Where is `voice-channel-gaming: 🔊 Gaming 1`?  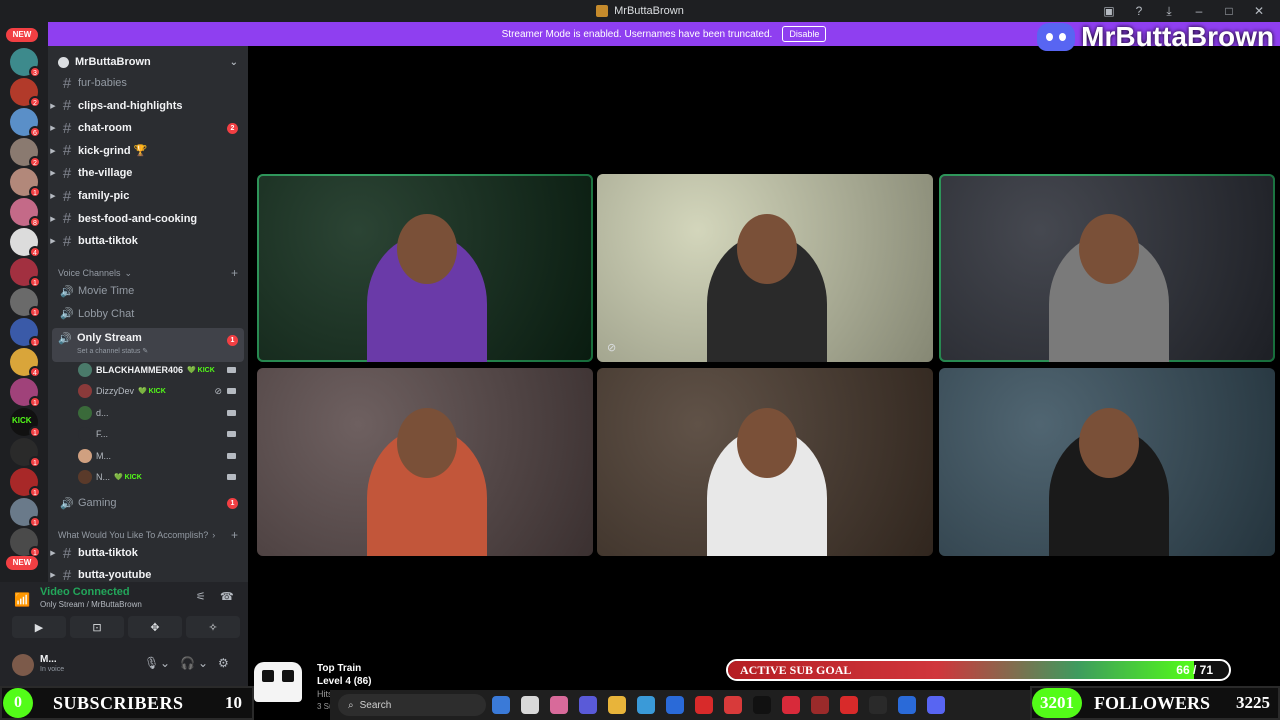
voice-channel-gaming: 🔊 Gaming 1 is located at coordinates (148, 503).